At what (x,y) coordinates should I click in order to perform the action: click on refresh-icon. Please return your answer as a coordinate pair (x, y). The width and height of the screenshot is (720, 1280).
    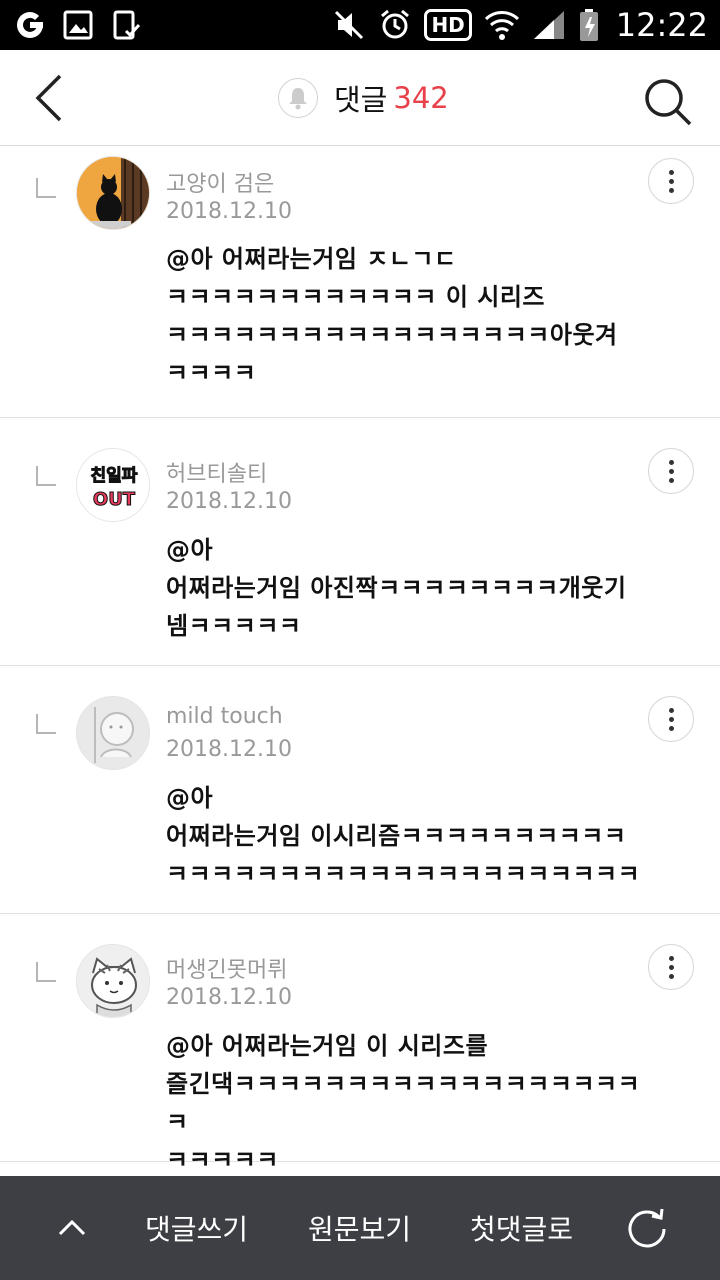
    Looking at the image, I should click on (647, 1227).